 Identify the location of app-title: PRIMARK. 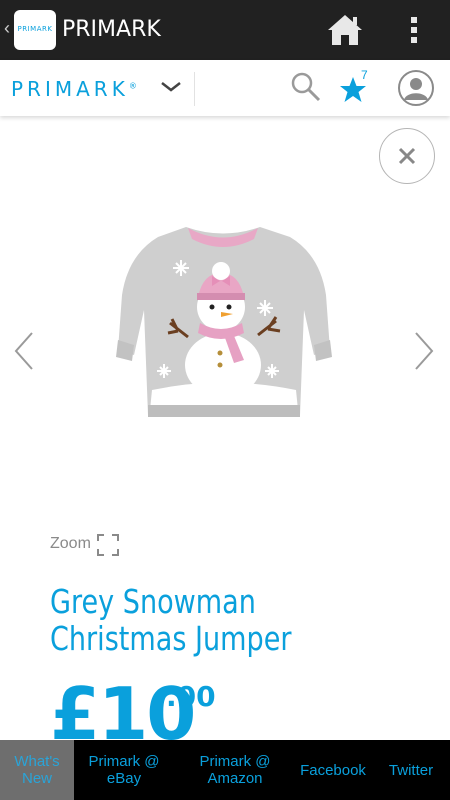
(111, 29).